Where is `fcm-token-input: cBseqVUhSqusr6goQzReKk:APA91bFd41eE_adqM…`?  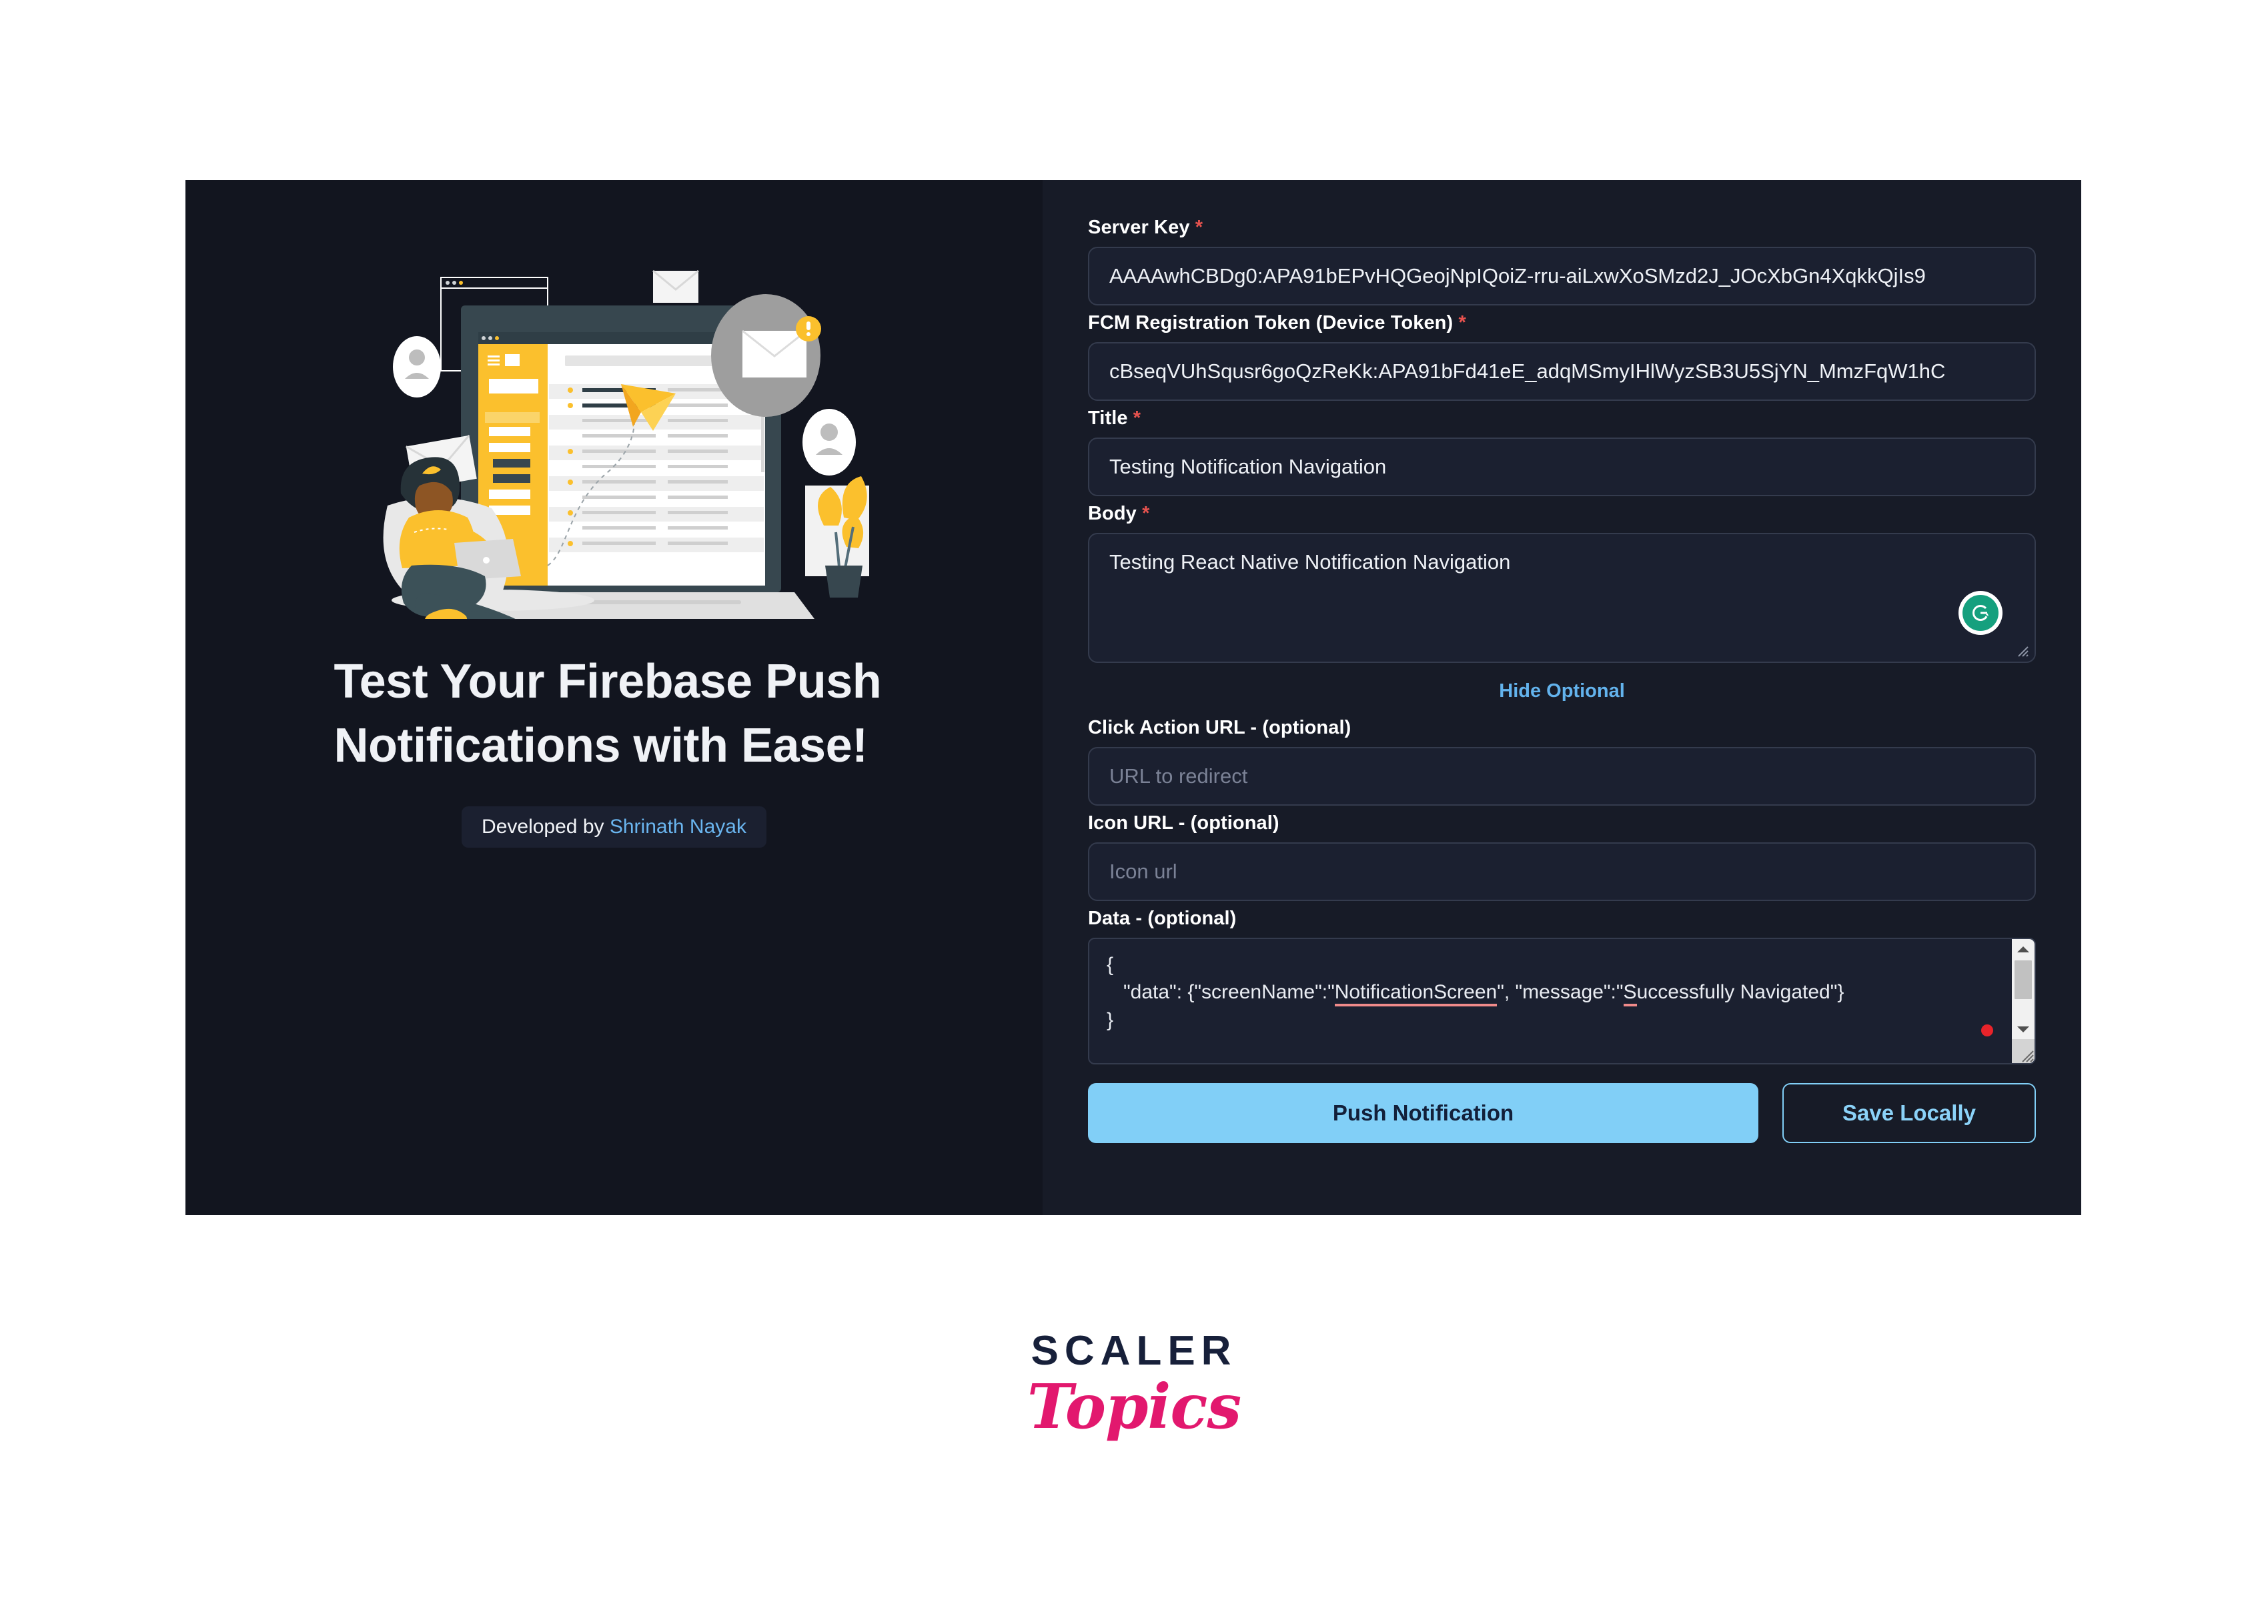
fcm-token-input: cBseqVUhSqusr6goQzReKk:APA91bFd41eE_adqM… is located at coordinates (1562, 371).